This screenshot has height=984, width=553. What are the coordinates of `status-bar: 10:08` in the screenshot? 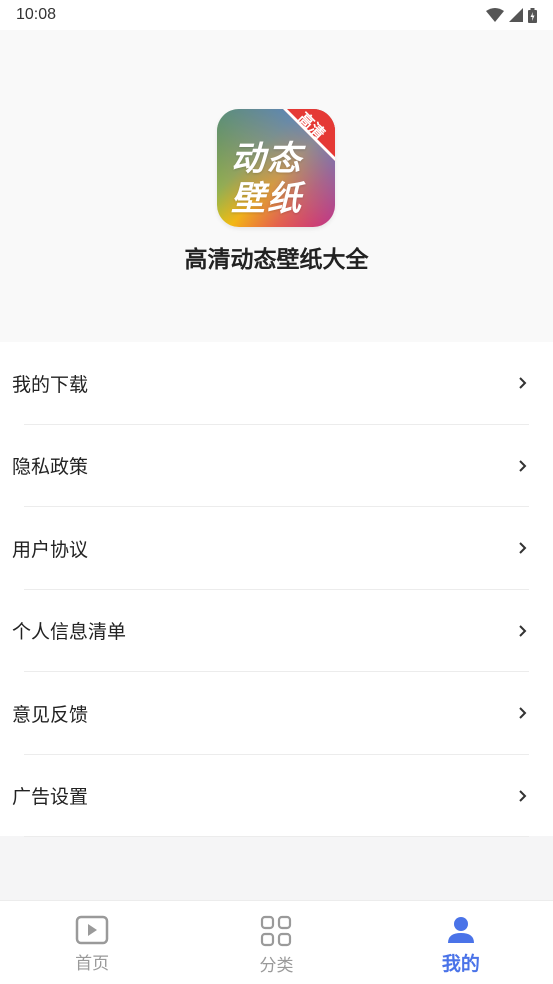 It's located at (276, 15).